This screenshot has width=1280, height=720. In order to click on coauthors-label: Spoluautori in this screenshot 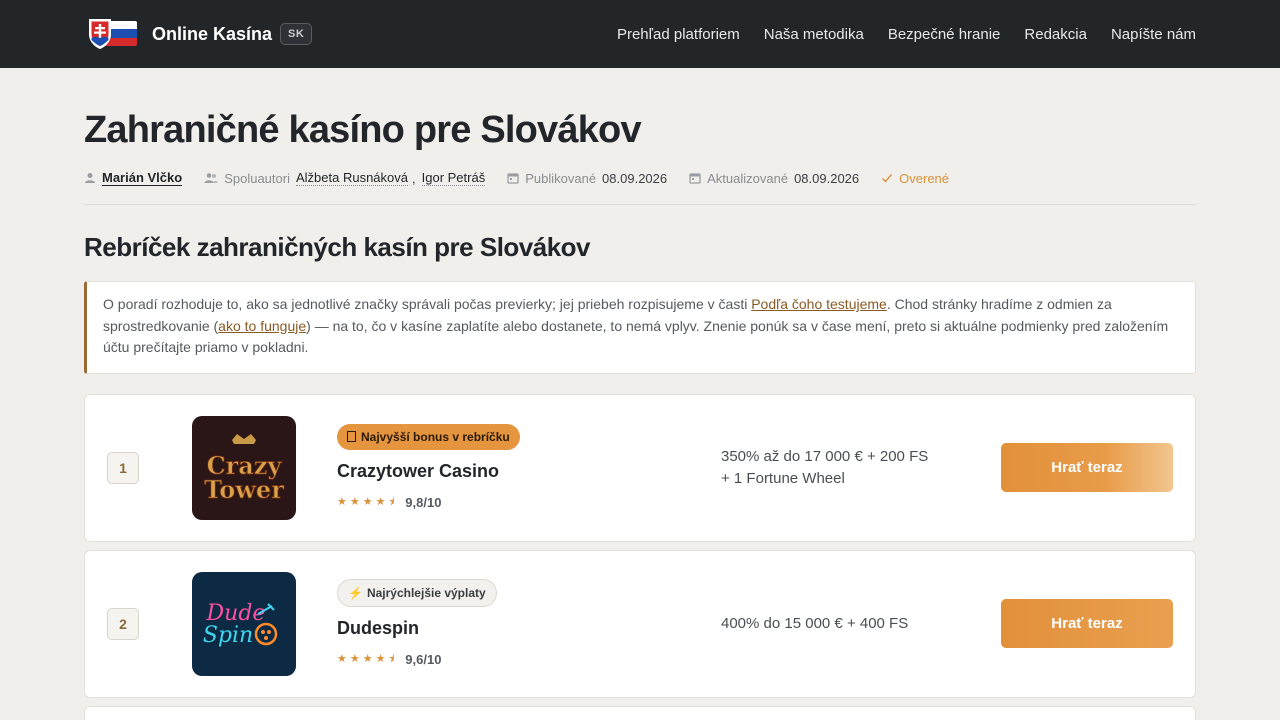, I will do `click(257, 178)`.